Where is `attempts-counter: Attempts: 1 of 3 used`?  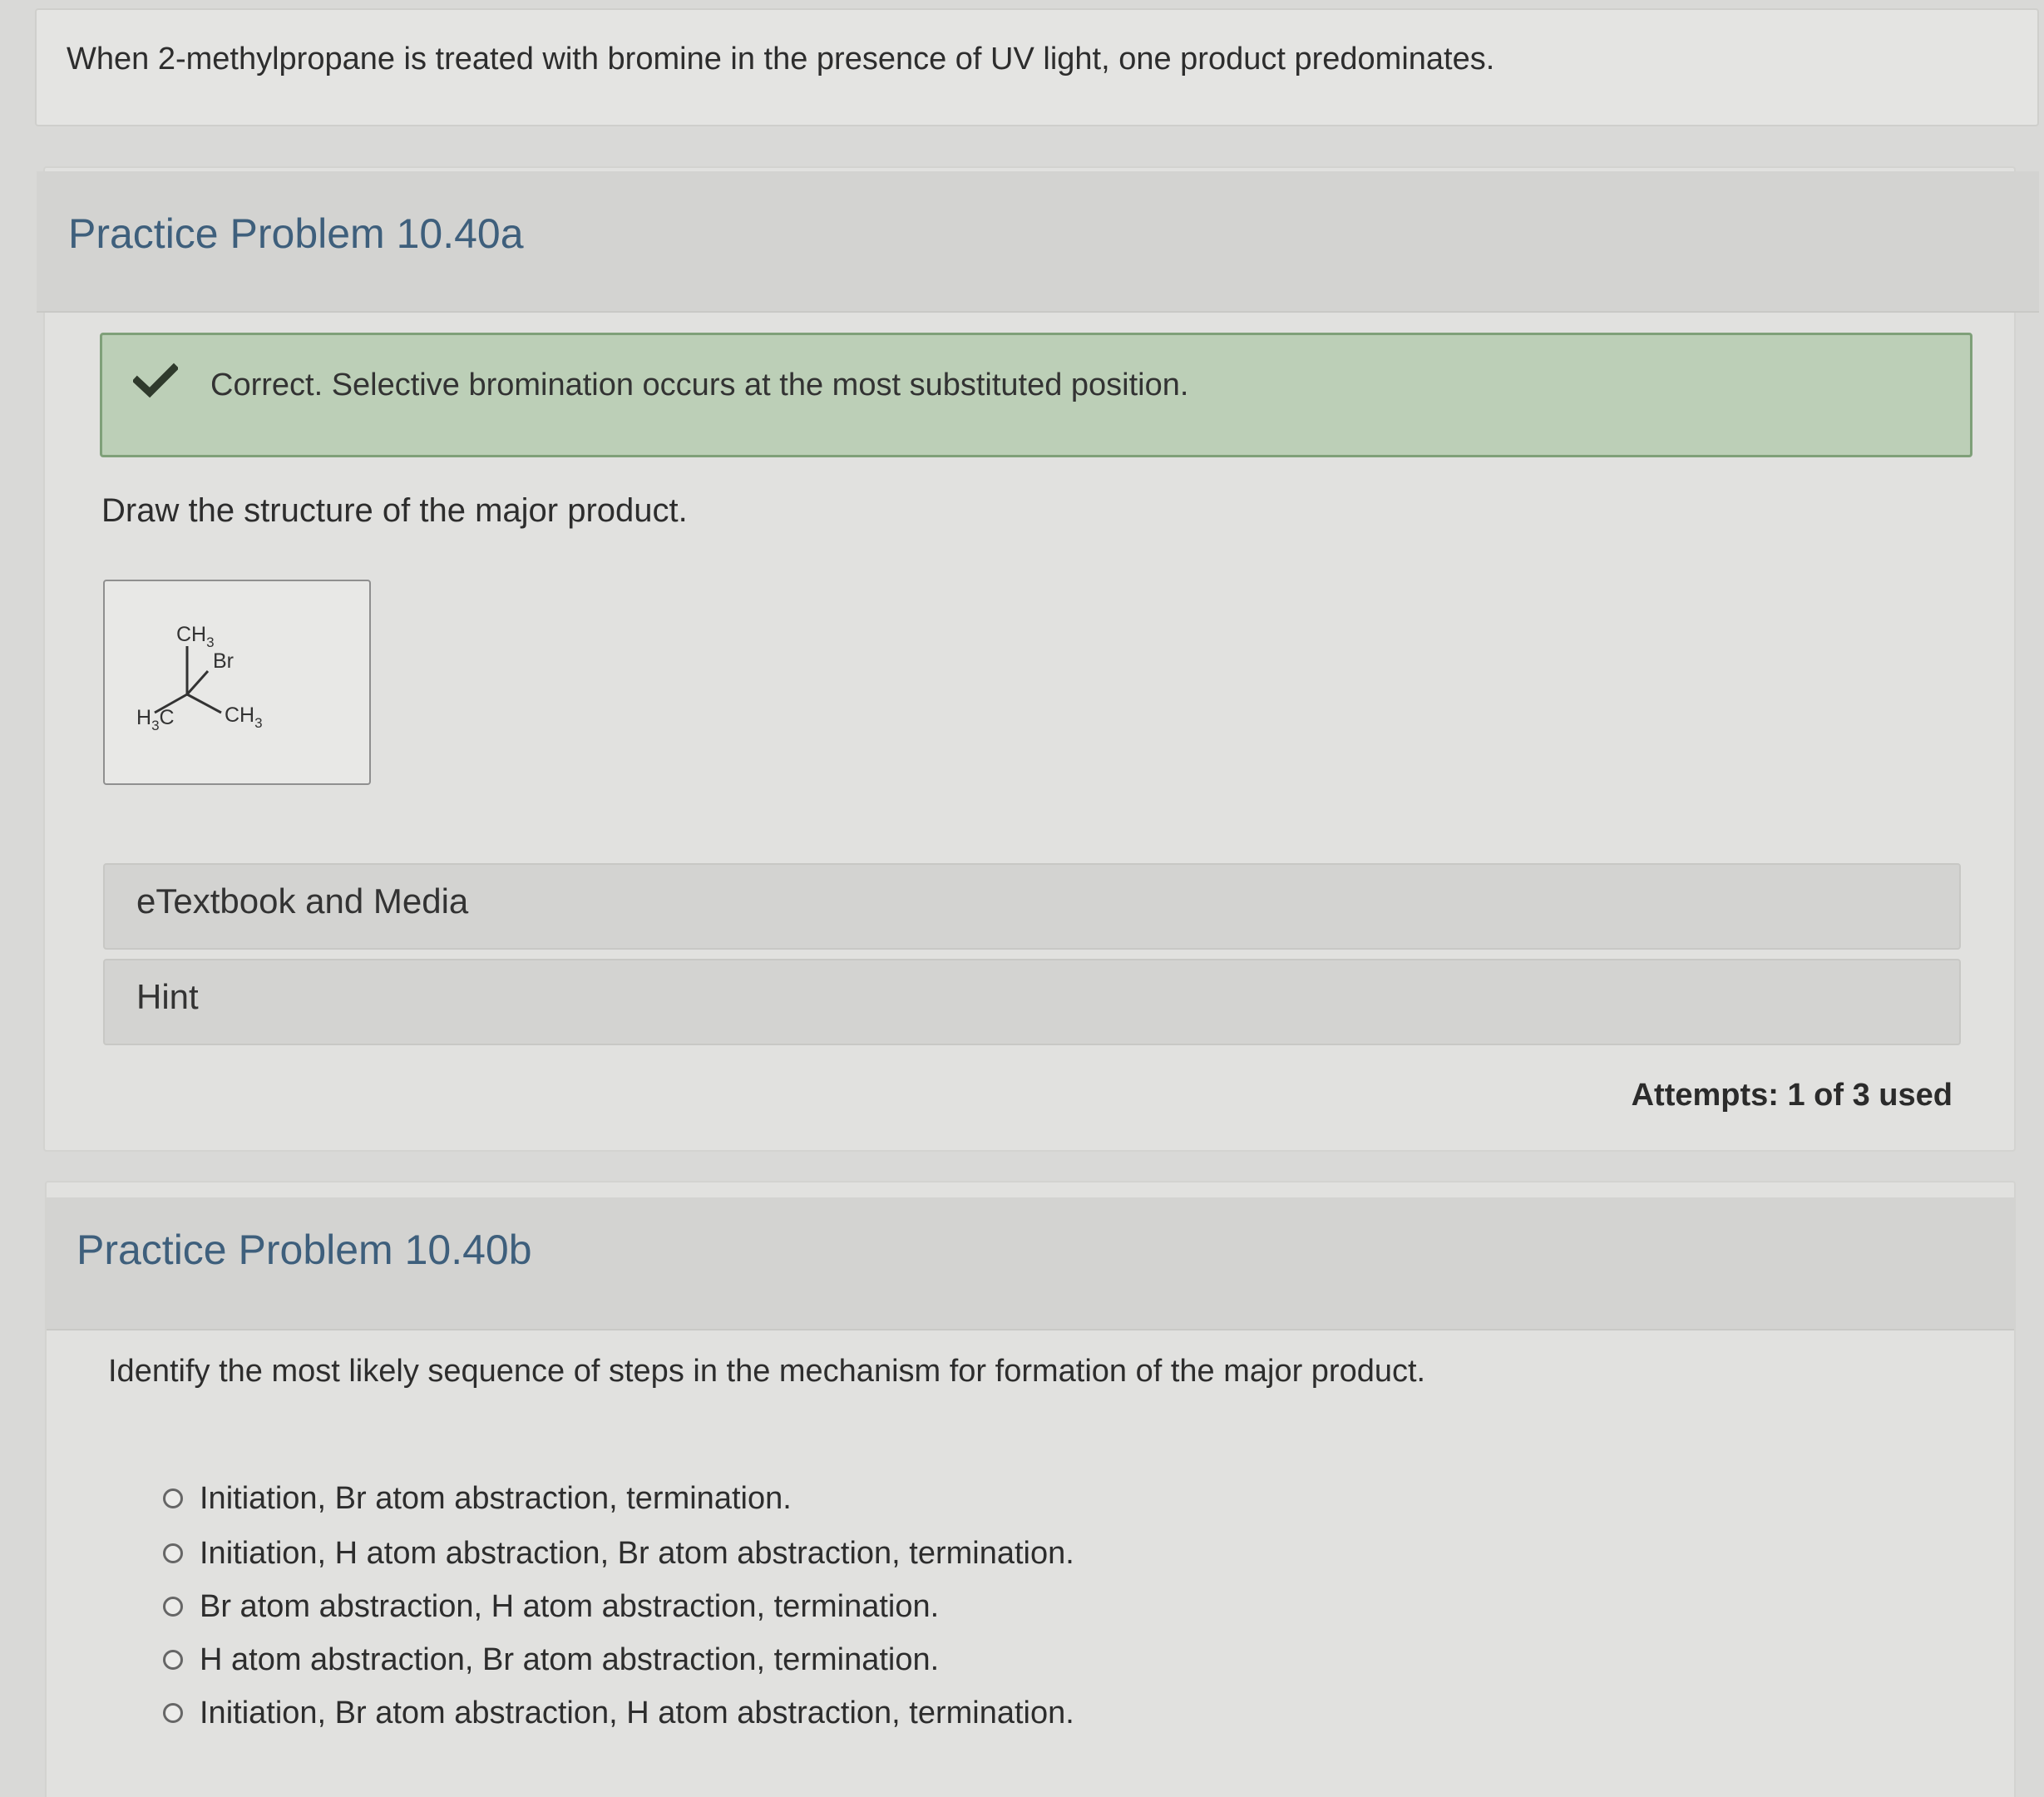
attempts-counter: Attempts: 1 of 3 used is located at coordinates (1792, 1095).